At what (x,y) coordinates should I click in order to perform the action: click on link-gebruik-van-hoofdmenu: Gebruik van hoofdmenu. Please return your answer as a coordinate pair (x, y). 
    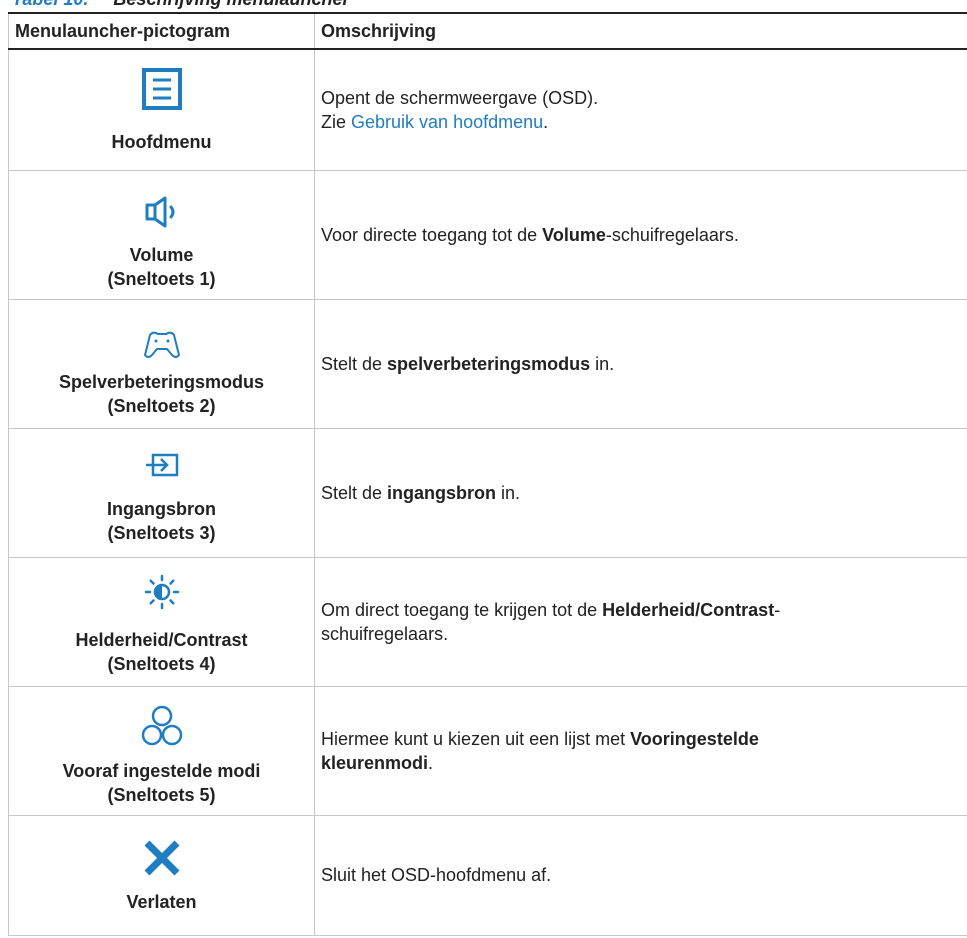
    Looking at the image, I should click on (447, 122).